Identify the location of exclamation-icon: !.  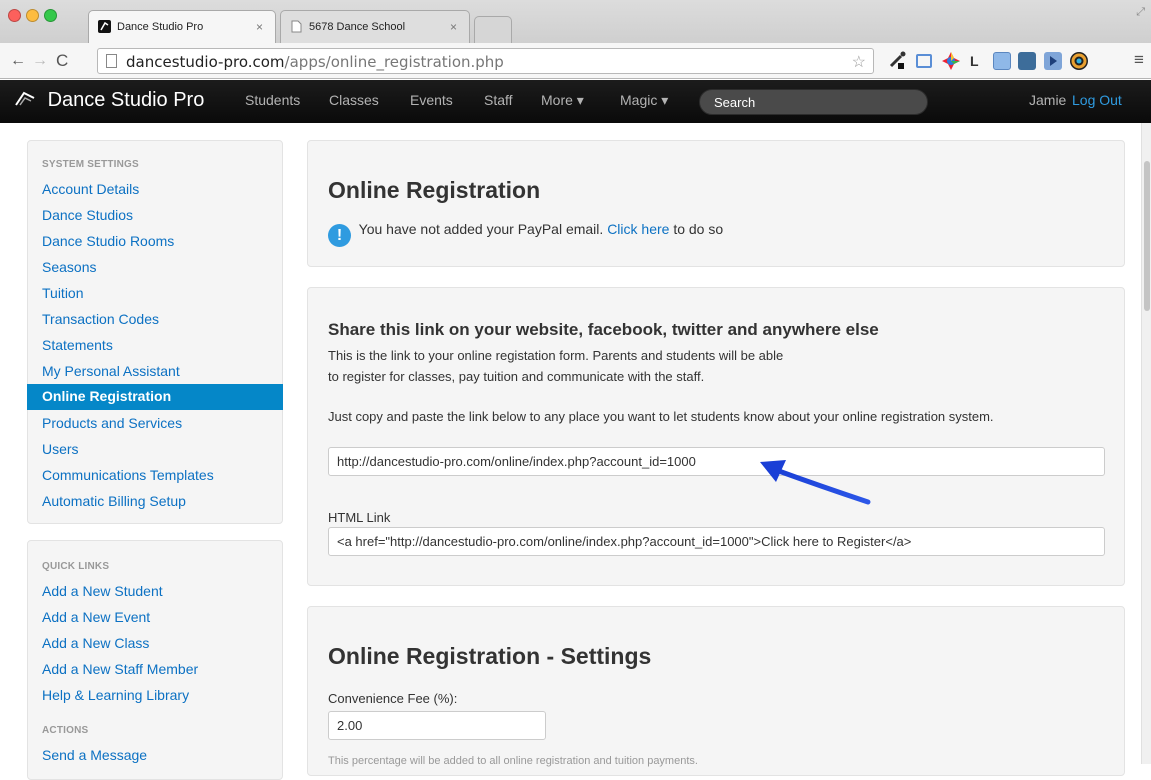
(339, 235).